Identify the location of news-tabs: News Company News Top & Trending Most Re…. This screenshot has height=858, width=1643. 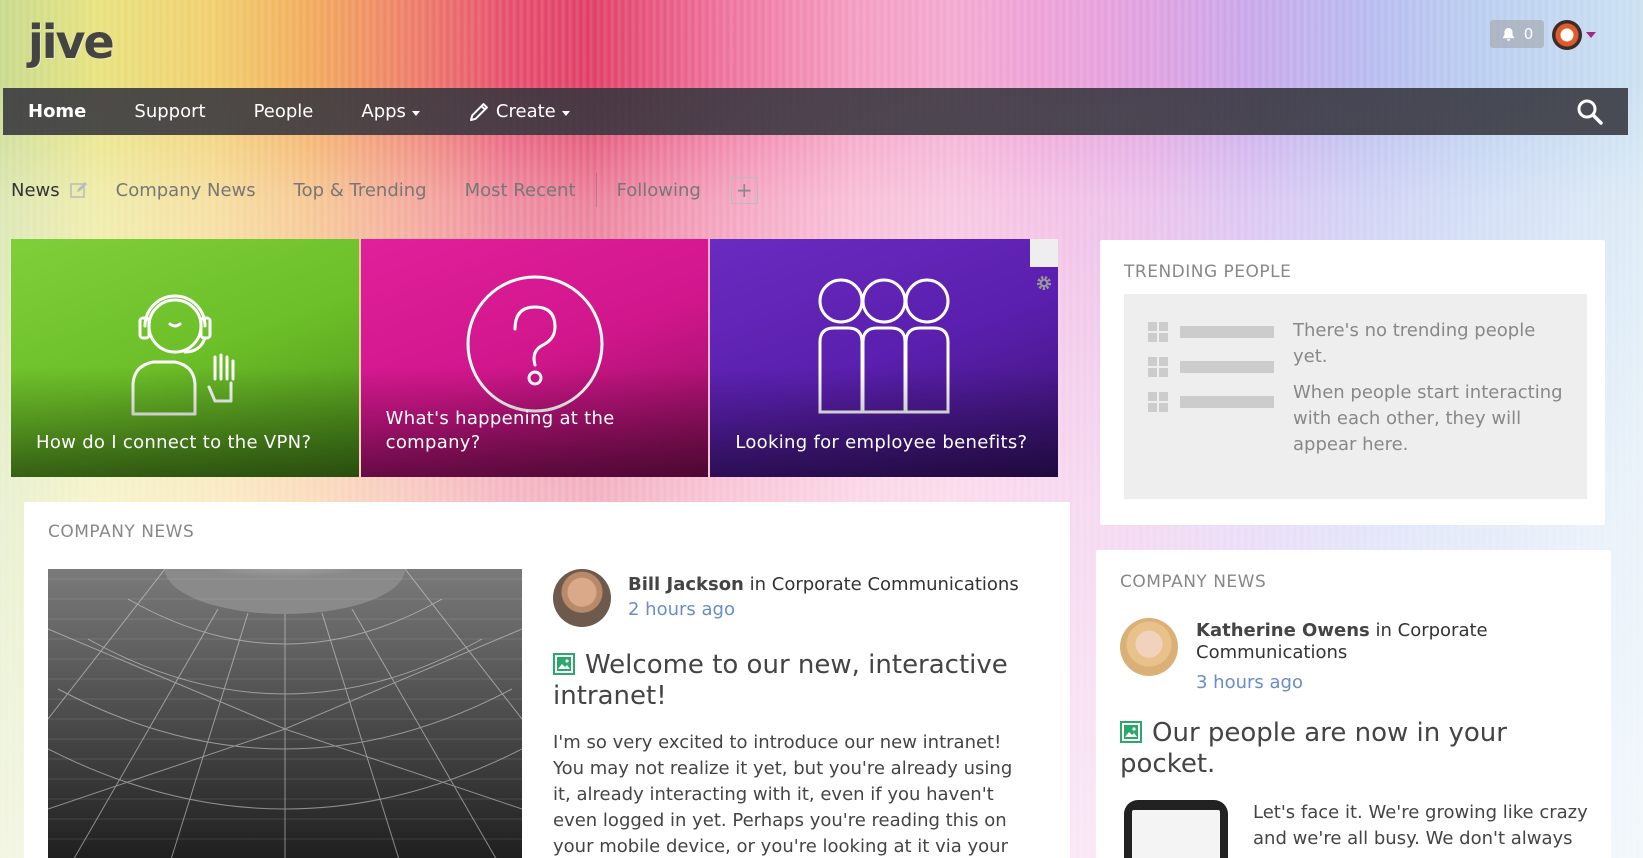
(384, 190).